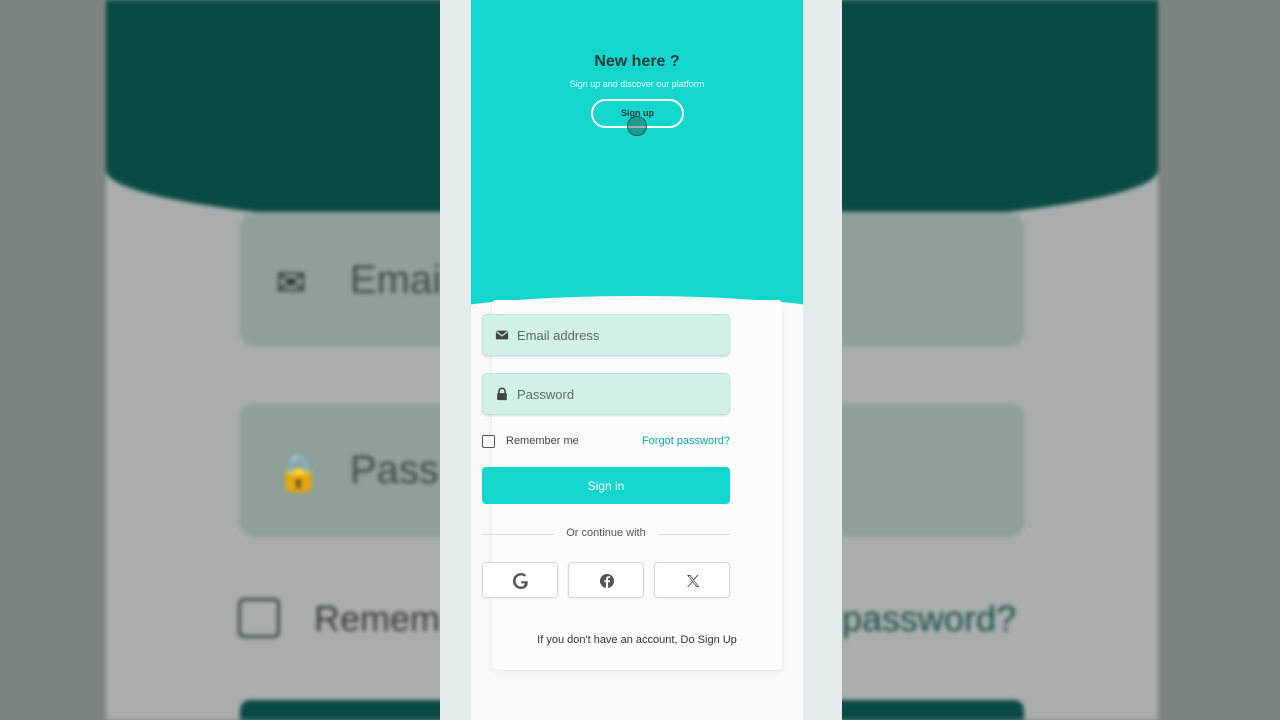 The image size is (1280, 720). What do you see at coordinates (259, 618) in the screenshot?
I see `background-checkbox` at bounding box center [259, 618].